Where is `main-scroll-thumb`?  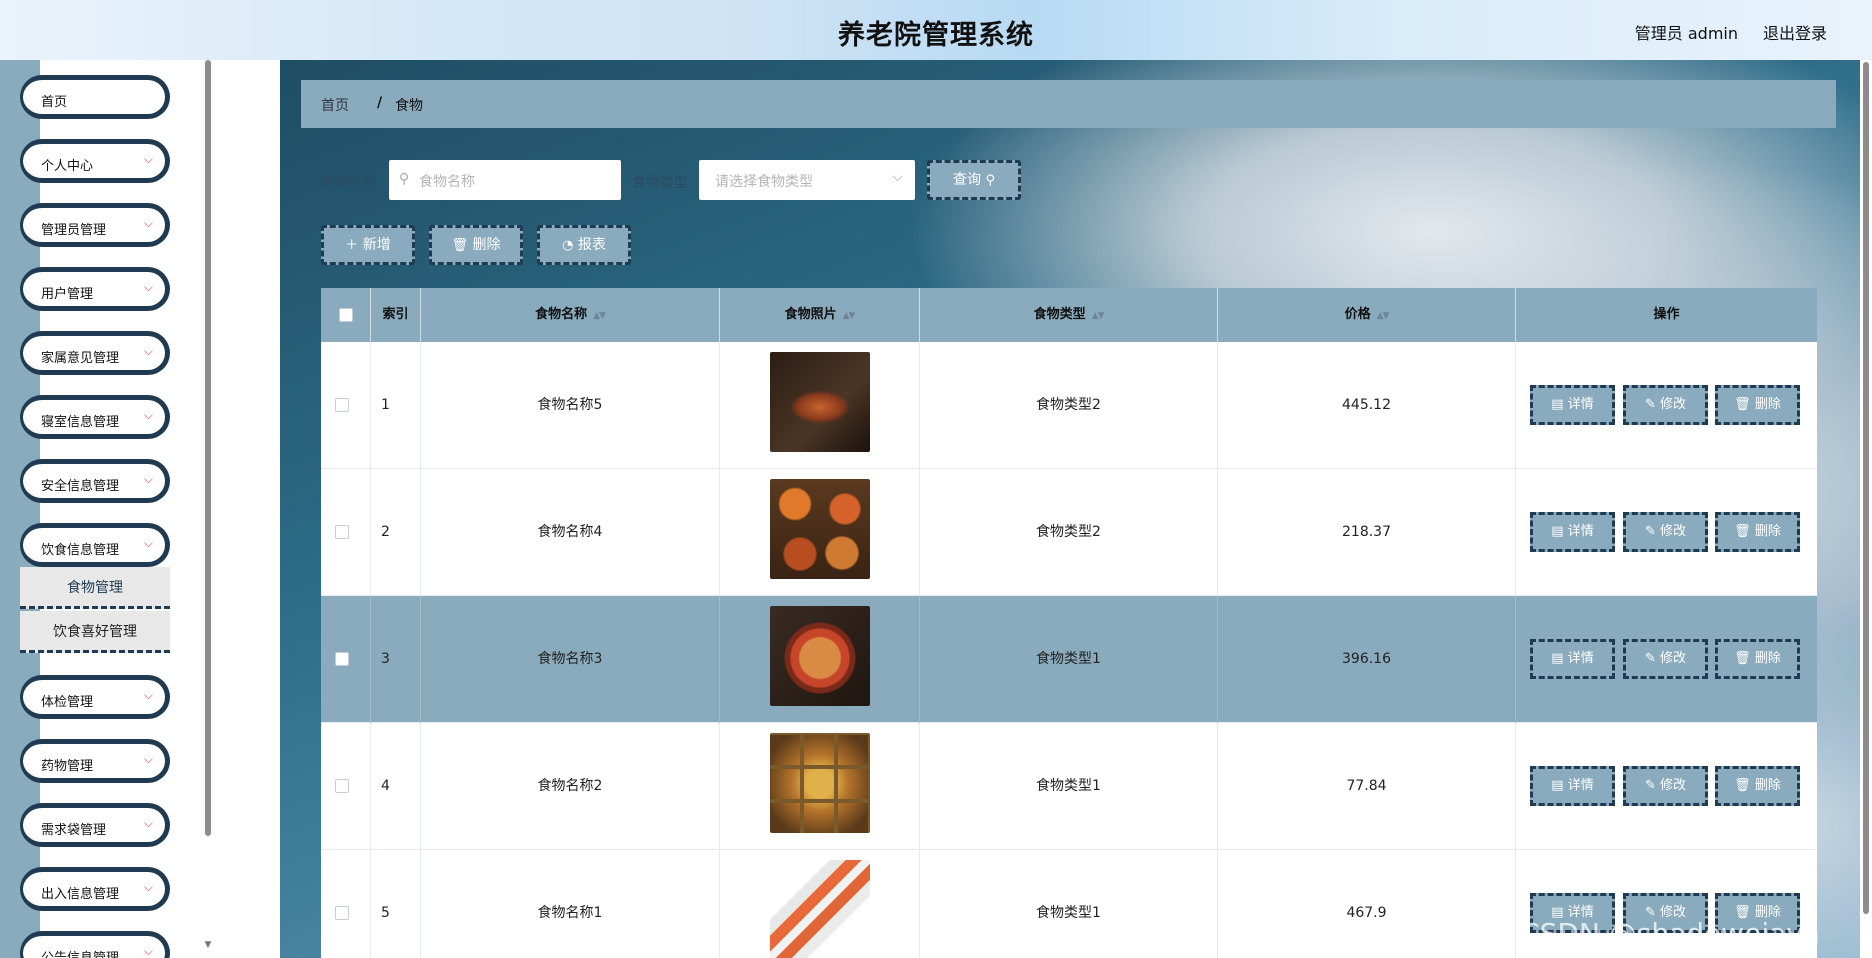 main-scroll-thumb is located at coordinates (1866, 488).